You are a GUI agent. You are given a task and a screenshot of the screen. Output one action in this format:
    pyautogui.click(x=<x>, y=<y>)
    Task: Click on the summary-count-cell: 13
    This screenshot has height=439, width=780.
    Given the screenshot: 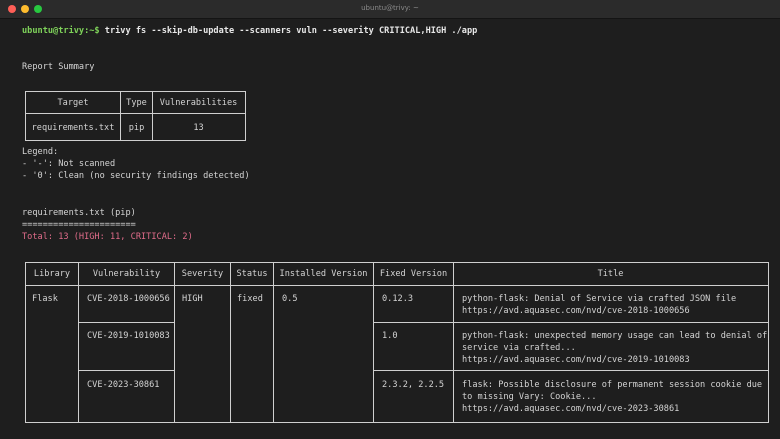 What is the action you would take?
    pyautogui.click(x=198, y=128)
    